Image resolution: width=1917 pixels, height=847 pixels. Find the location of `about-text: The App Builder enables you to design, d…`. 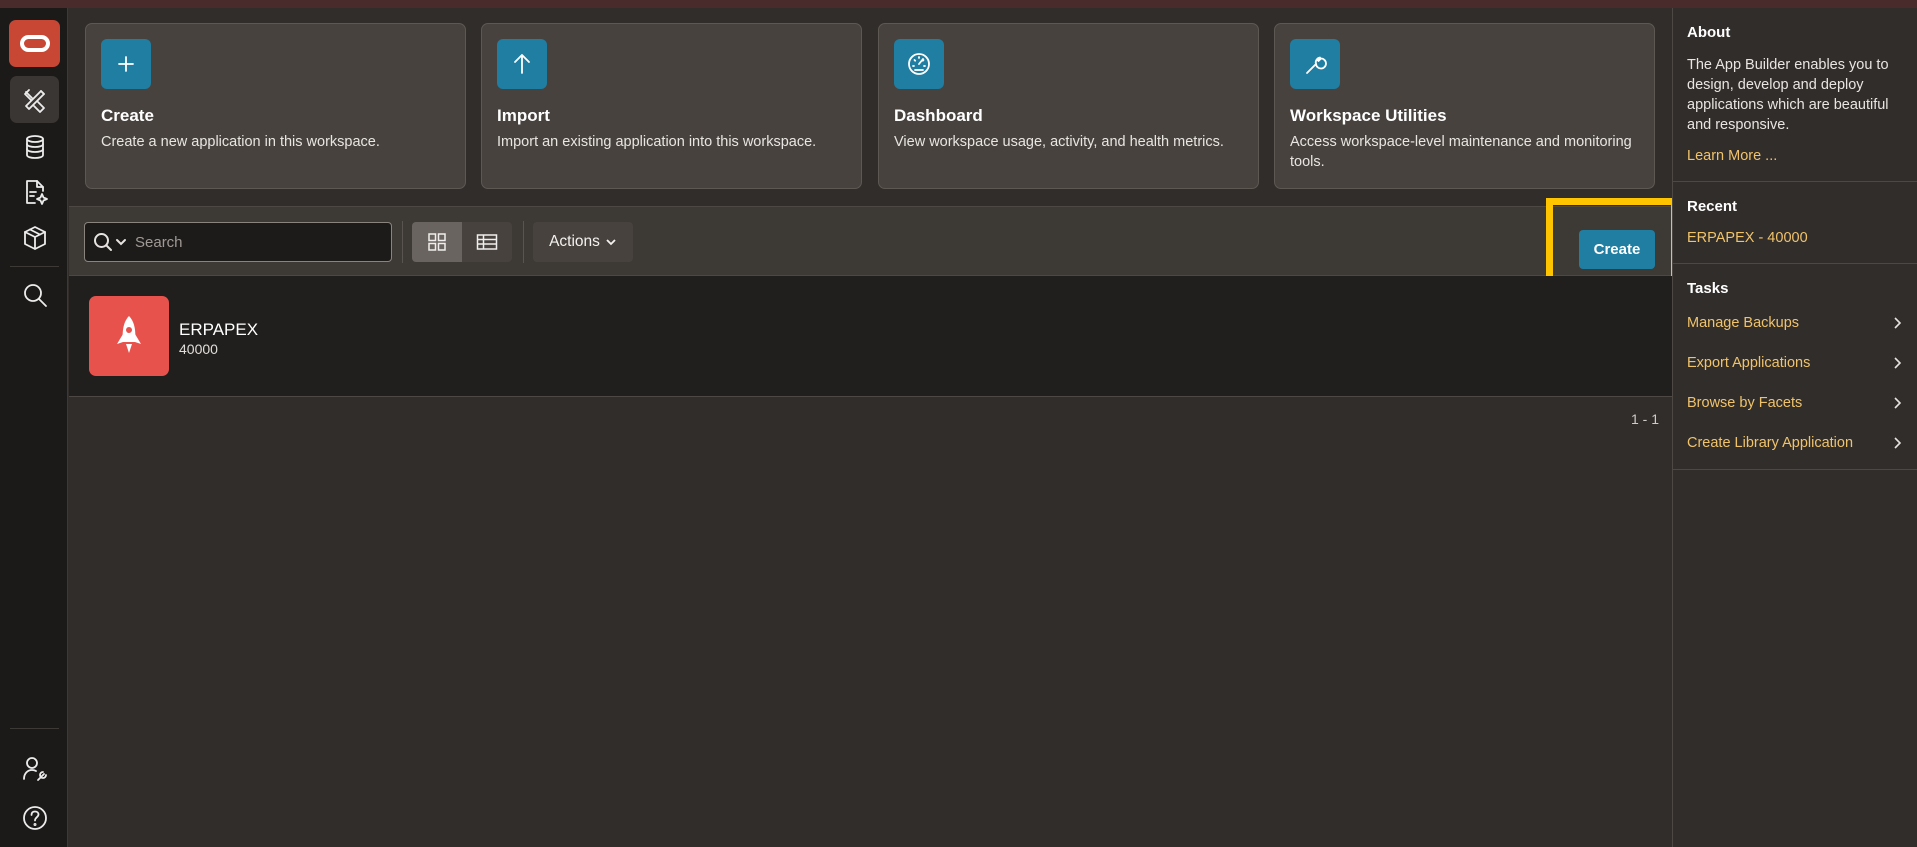

about-text: The App Builder enables you to design, d… is located at coordinates (1788, 95).